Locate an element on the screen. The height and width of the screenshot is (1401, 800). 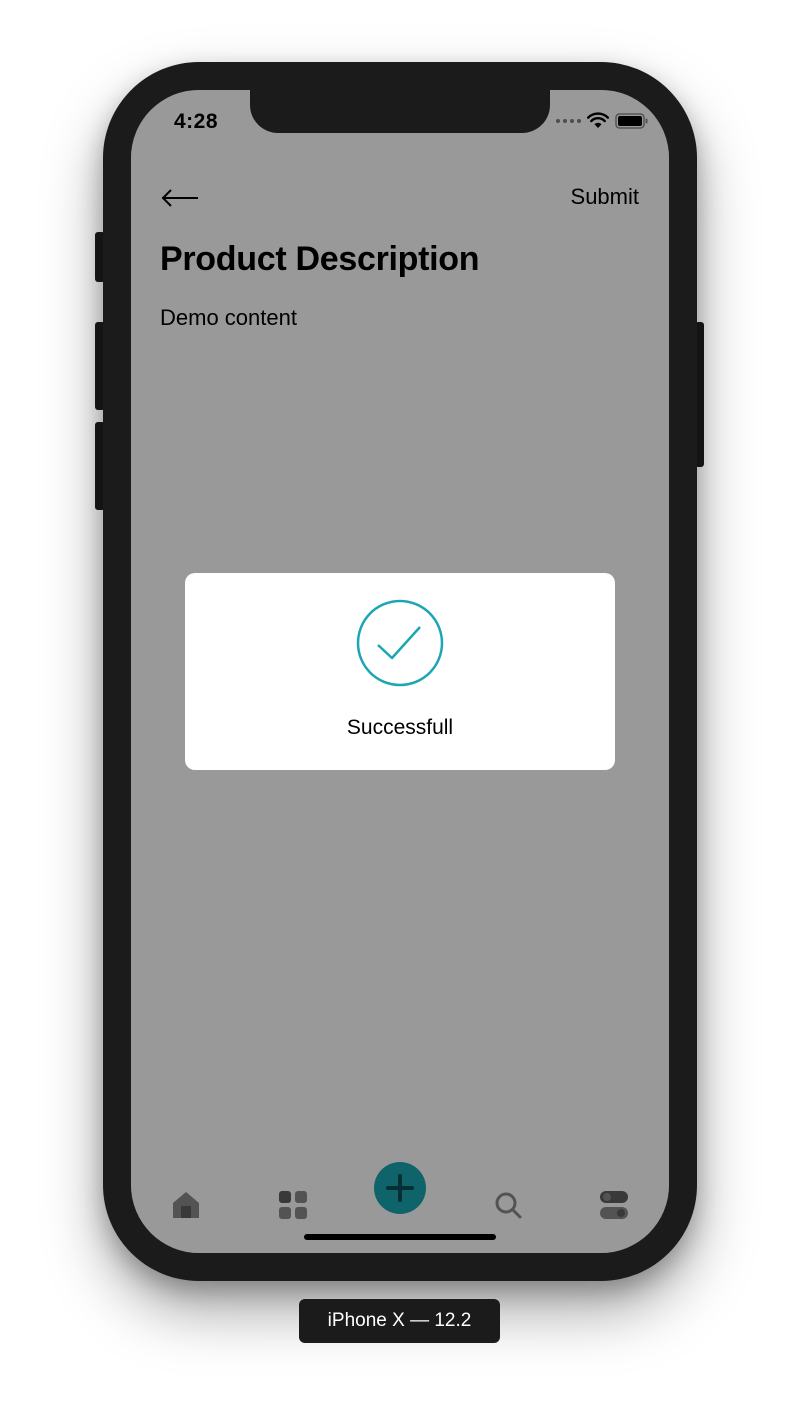
phone-notch is located at coordinates (400, 111).